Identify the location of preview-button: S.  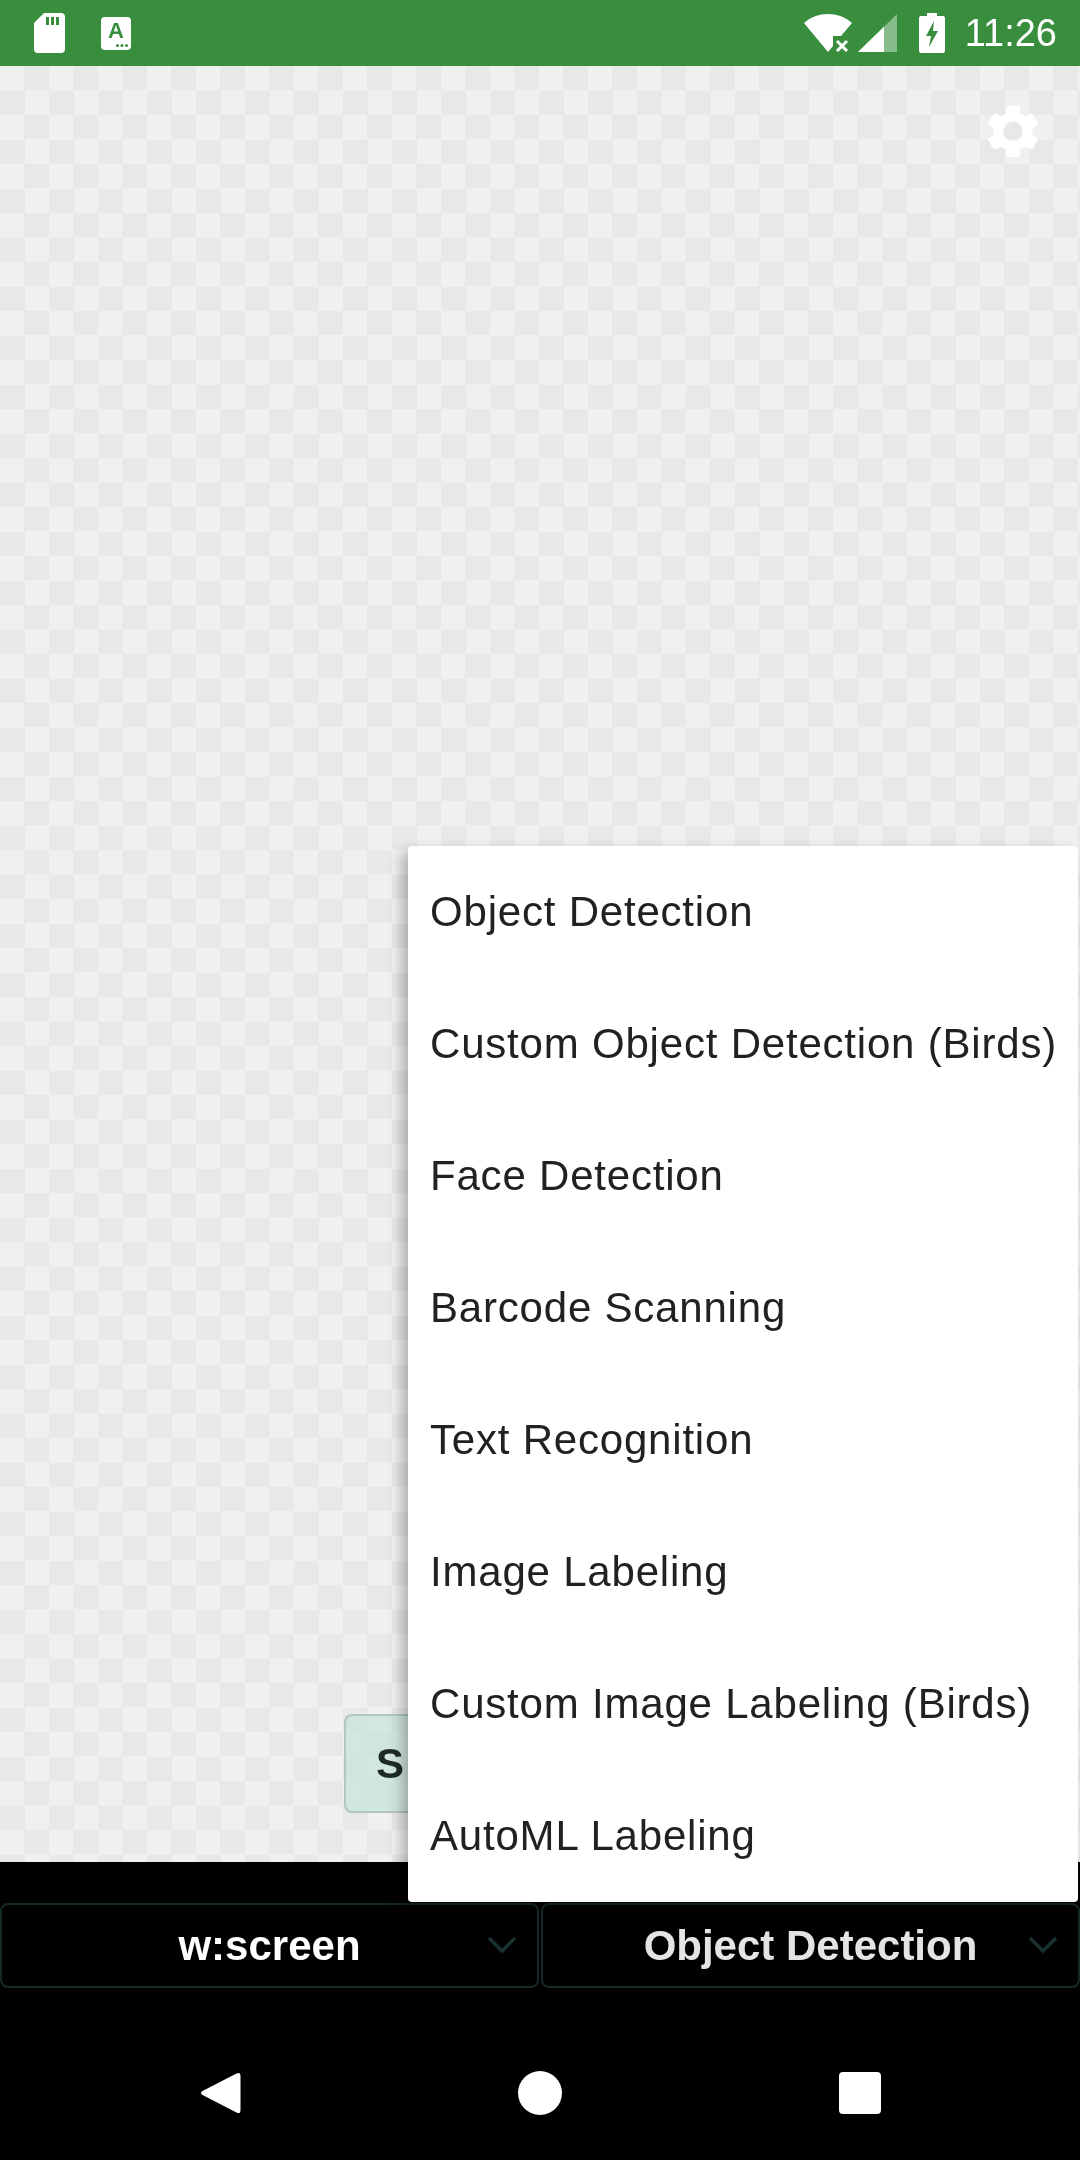
(376, 1763).